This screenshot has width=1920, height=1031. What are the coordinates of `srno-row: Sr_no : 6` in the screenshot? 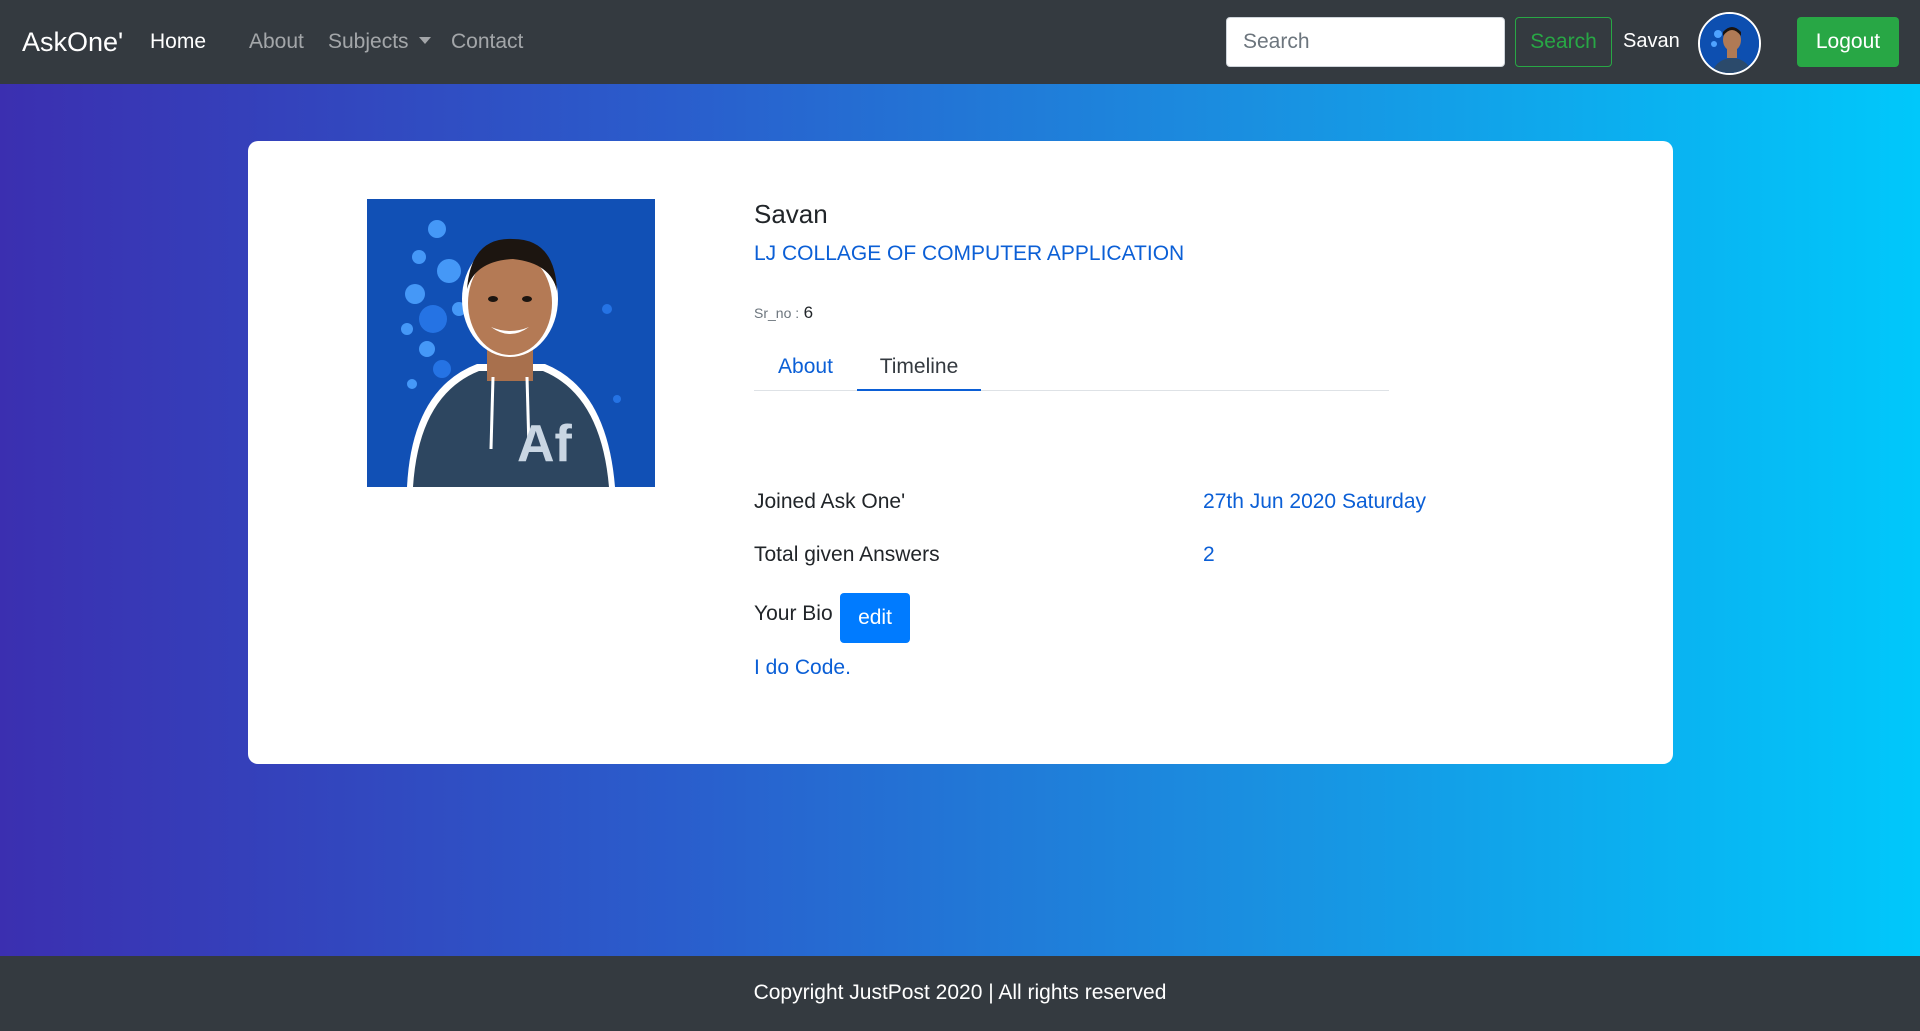 It's located at (783, 313).